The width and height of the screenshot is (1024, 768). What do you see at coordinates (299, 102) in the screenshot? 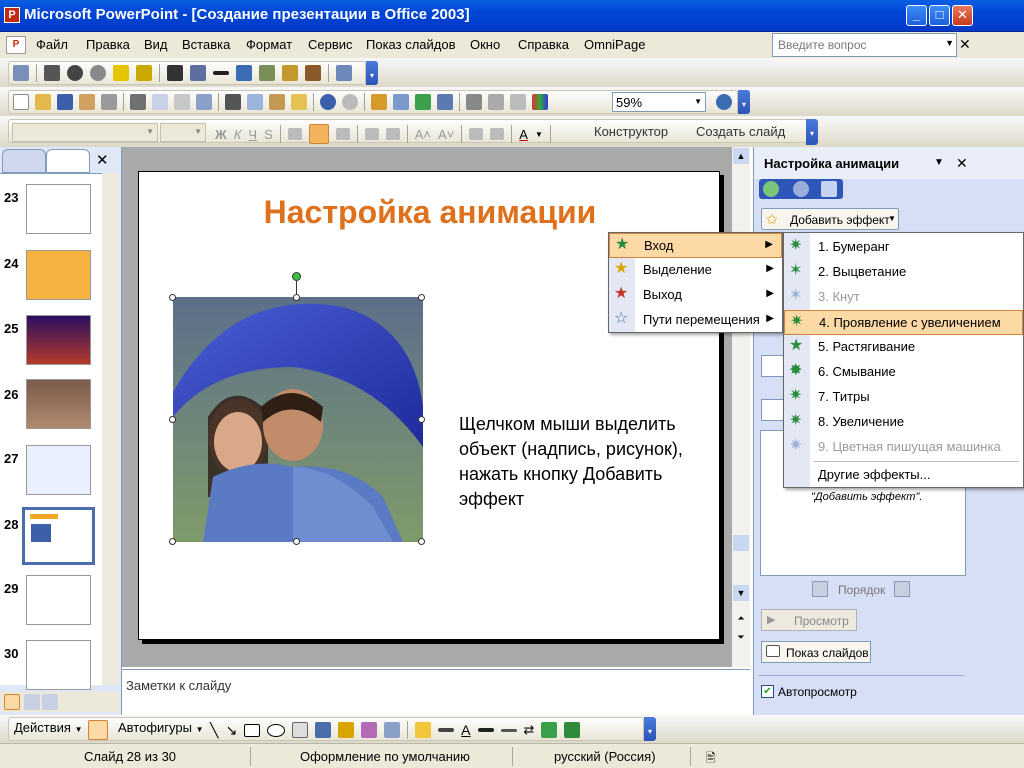
I see `format-painter-icon` at bounding box center [299, 102].